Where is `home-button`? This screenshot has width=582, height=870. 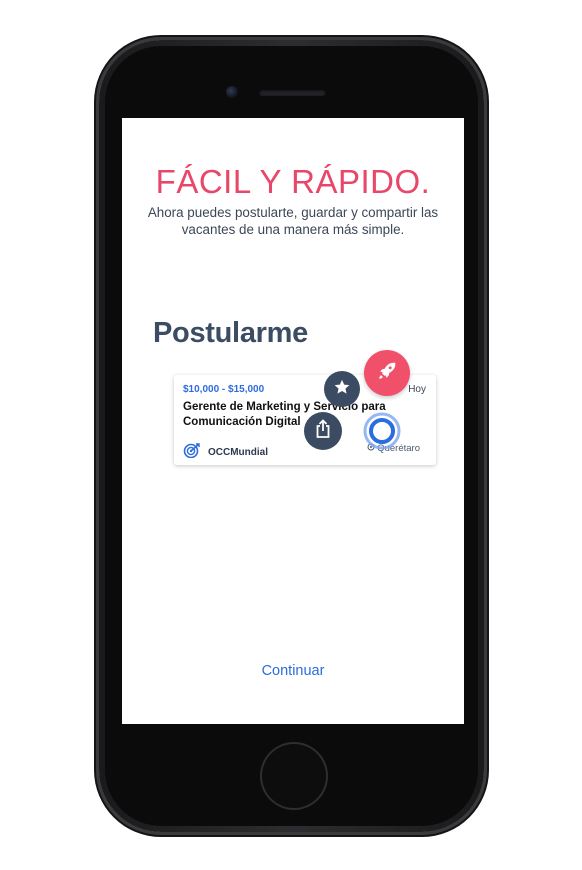 home-button is located at coordinates (294, 776).